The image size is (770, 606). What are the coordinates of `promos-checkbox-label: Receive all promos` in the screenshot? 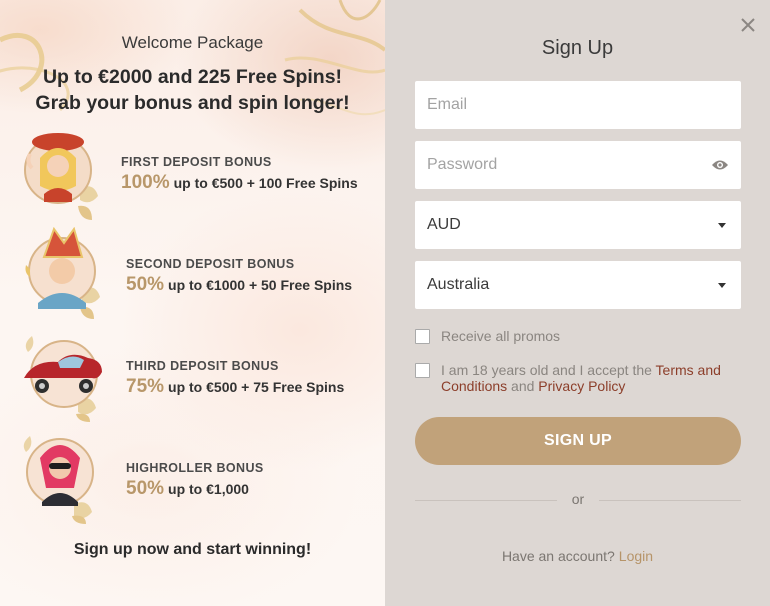 It's located at (501, 336).